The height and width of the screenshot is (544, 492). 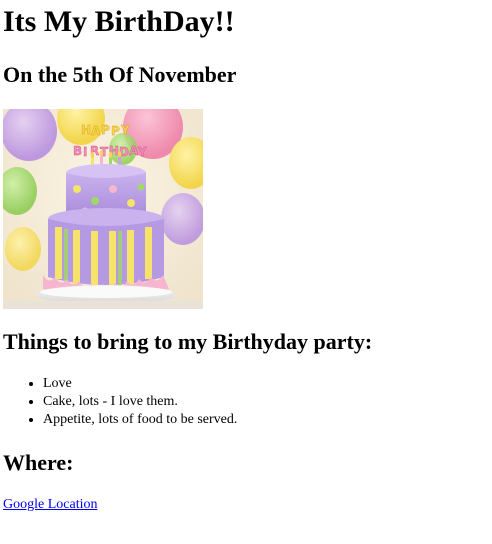 I want to click on svg-text: I, so click(x=85, y=152).